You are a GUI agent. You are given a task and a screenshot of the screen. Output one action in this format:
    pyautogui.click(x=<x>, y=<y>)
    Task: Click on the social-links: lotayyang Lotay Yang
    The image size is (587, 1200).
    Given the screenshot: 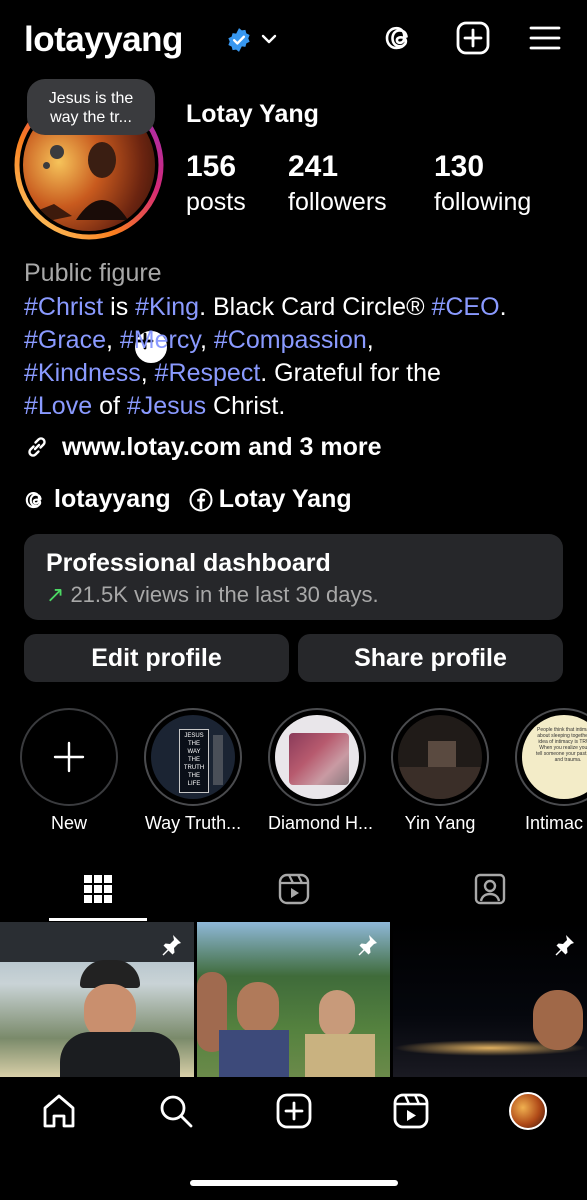 What is the action you would take?
    pyautogui.click(x=197, y=499)
    